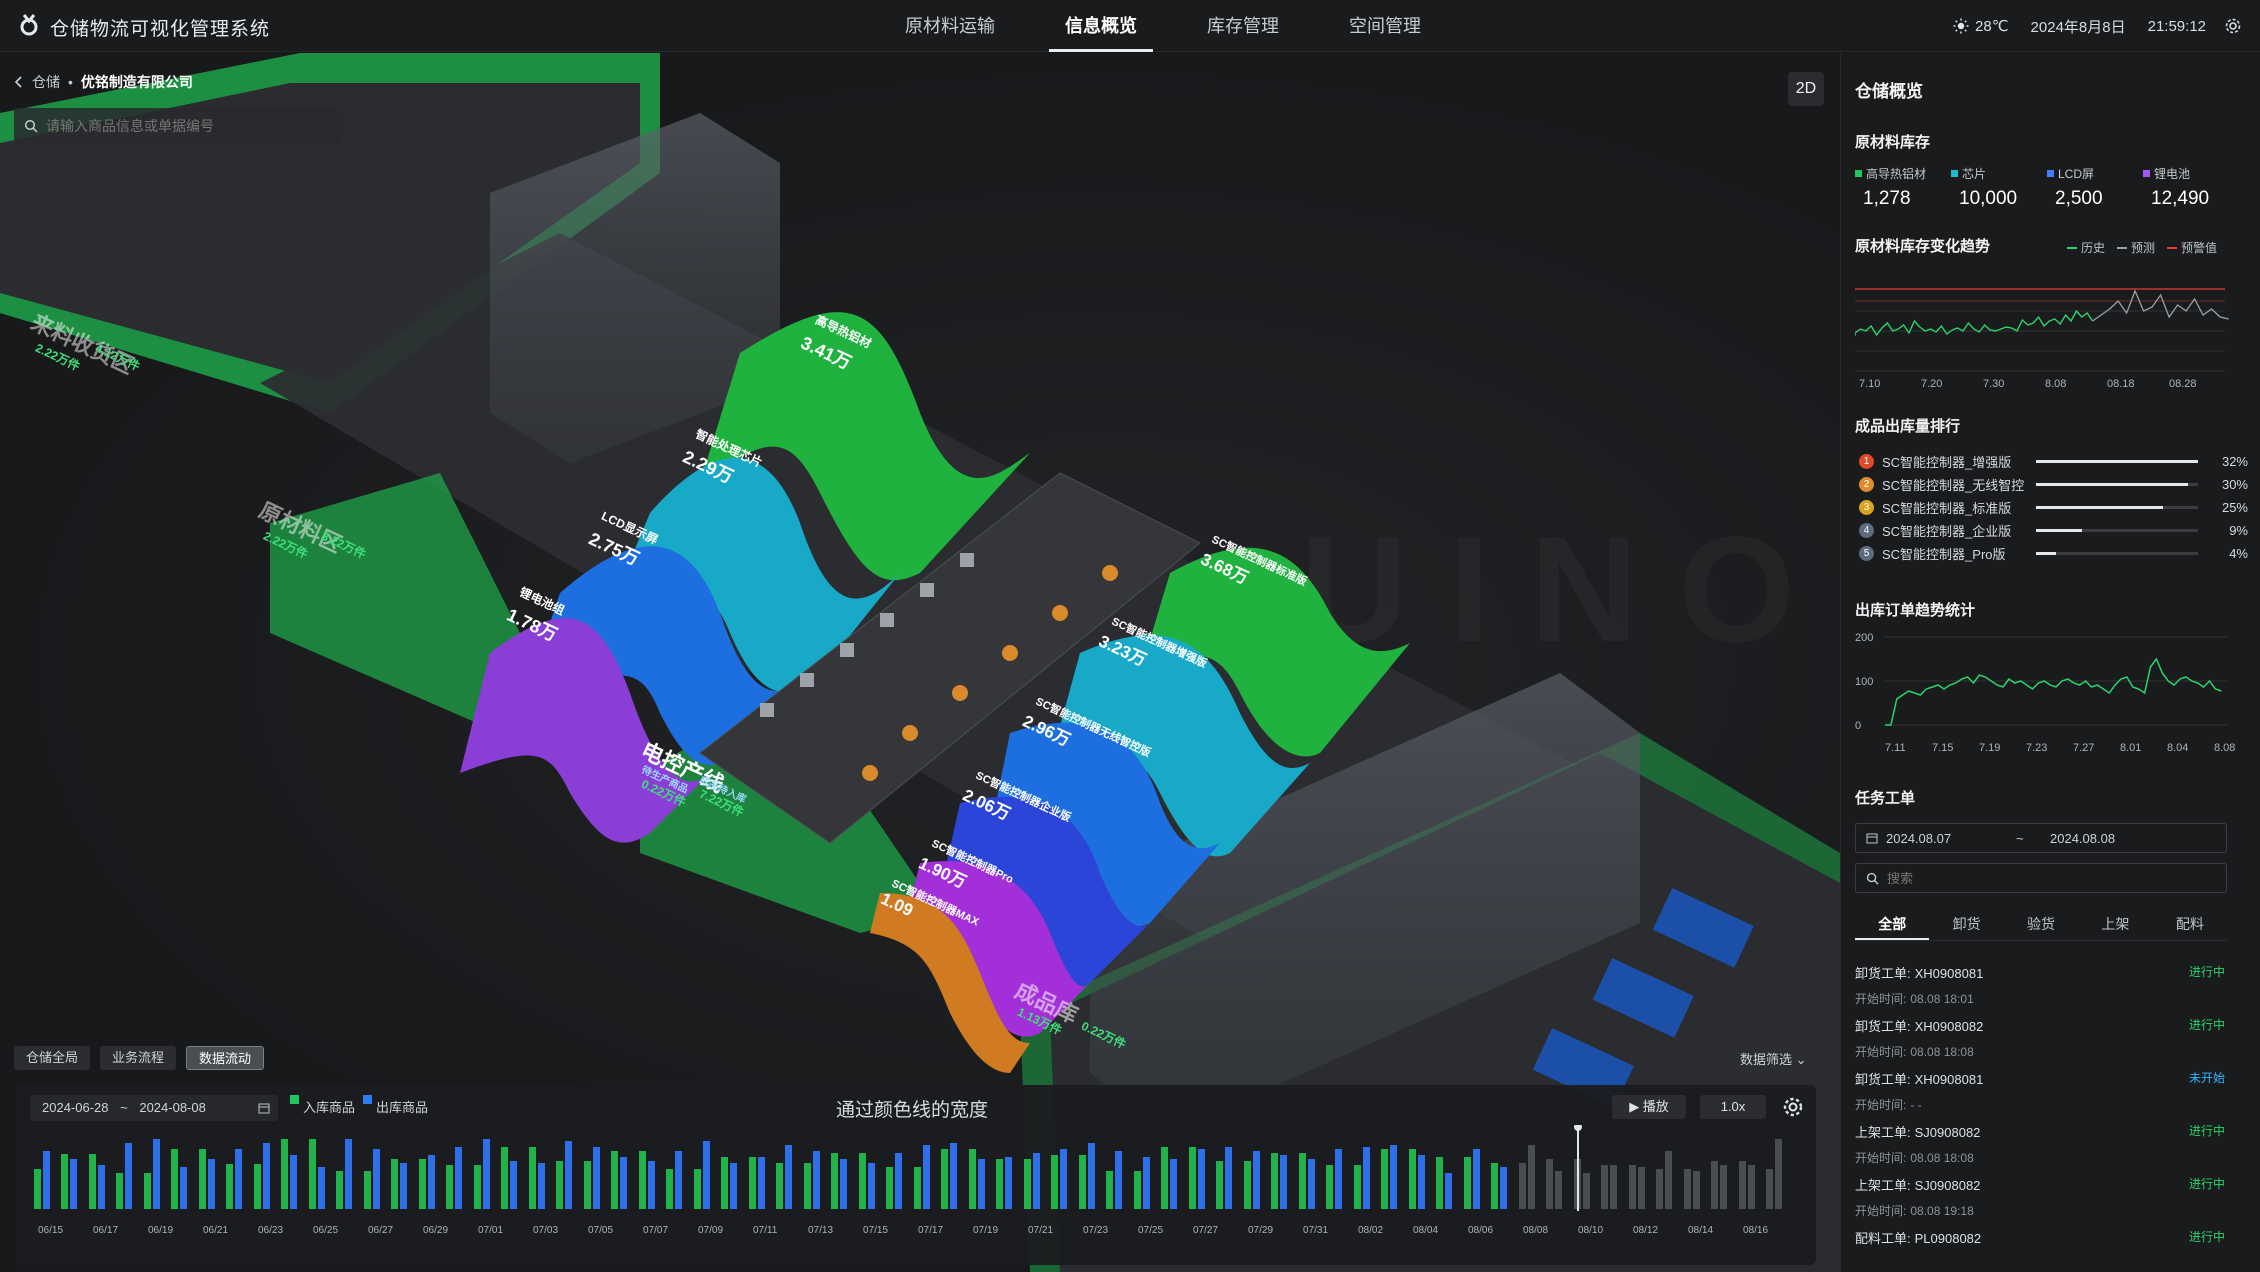  Describe the element at coordinates (138, 1058) in the screenshot. I see `view-tab-process: 业务流程` at that location.